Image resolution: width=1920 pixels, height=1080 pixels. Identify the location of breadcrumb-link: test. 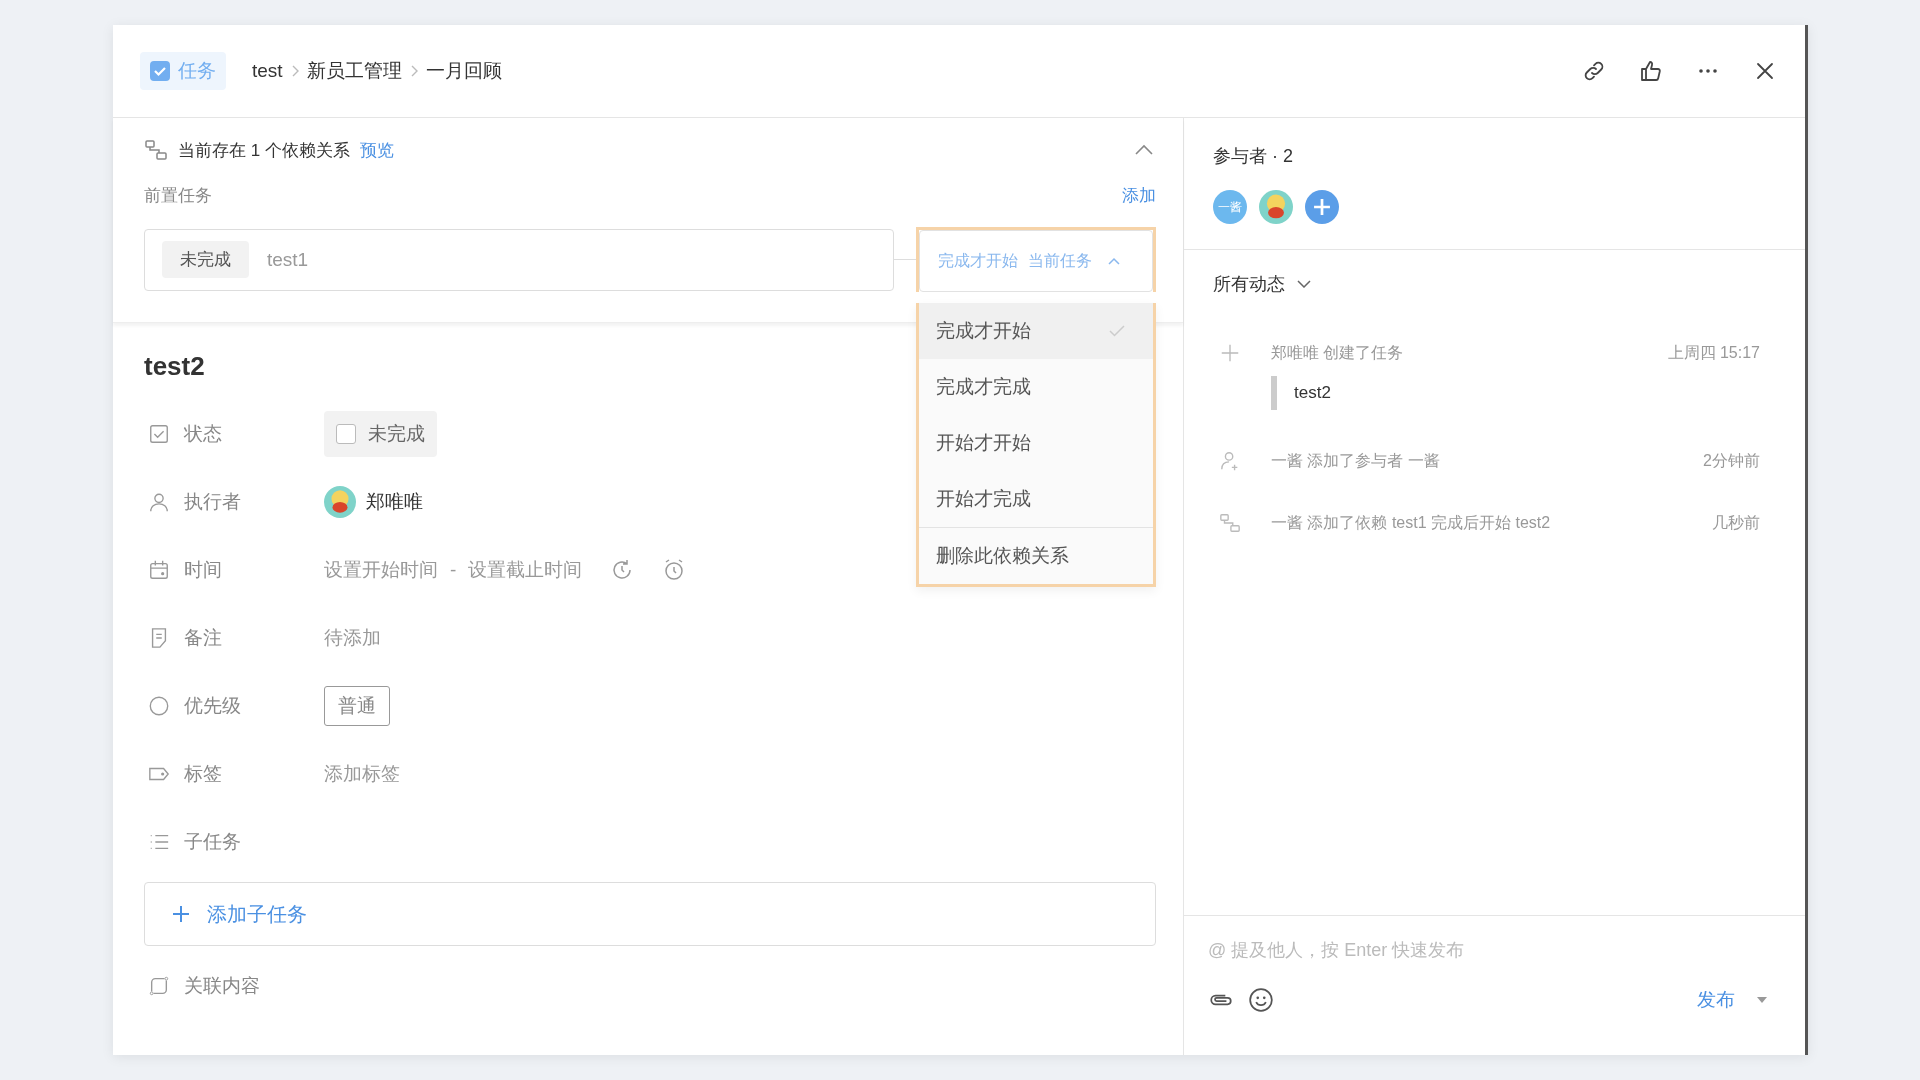
(267, 71).